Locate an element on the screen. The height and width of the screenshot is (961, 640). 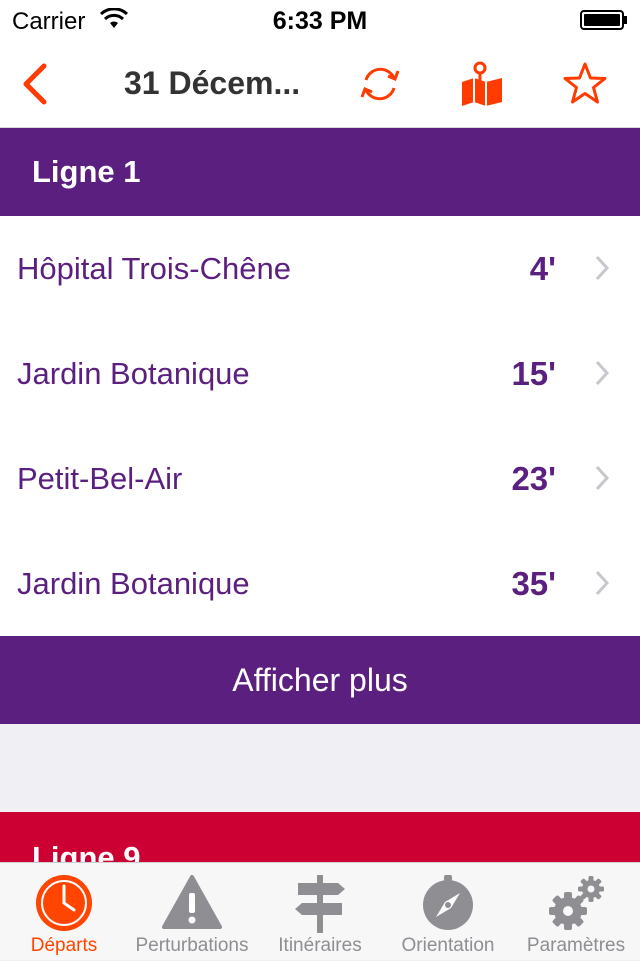
departure-destination: Petit-Bel-Air is located at coordinates (100, 478).